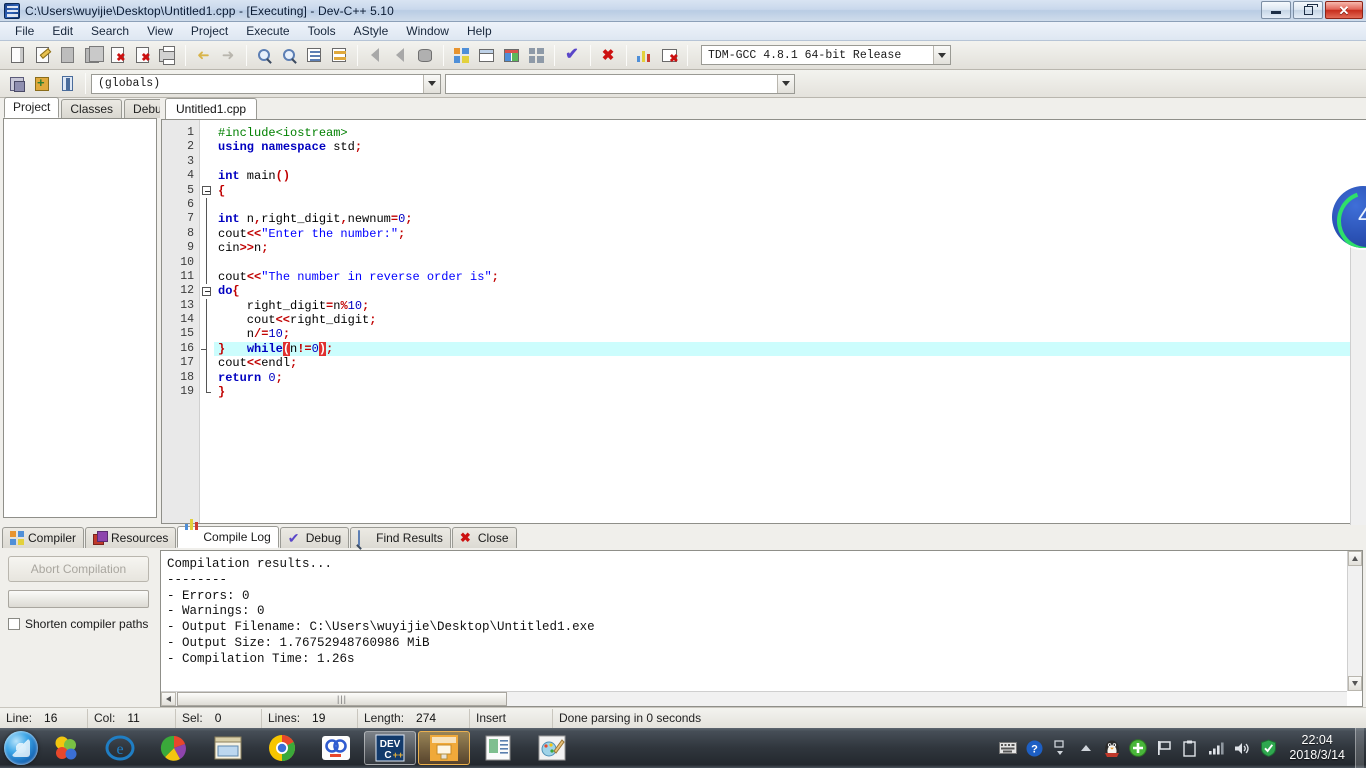 The height and width of the screenshot is (768, 1366). What do you see at coordinates (78, 569) in the screenshot?
I see `abort-compilation-button: Abort Compilation` at bounding box center [78, 569].